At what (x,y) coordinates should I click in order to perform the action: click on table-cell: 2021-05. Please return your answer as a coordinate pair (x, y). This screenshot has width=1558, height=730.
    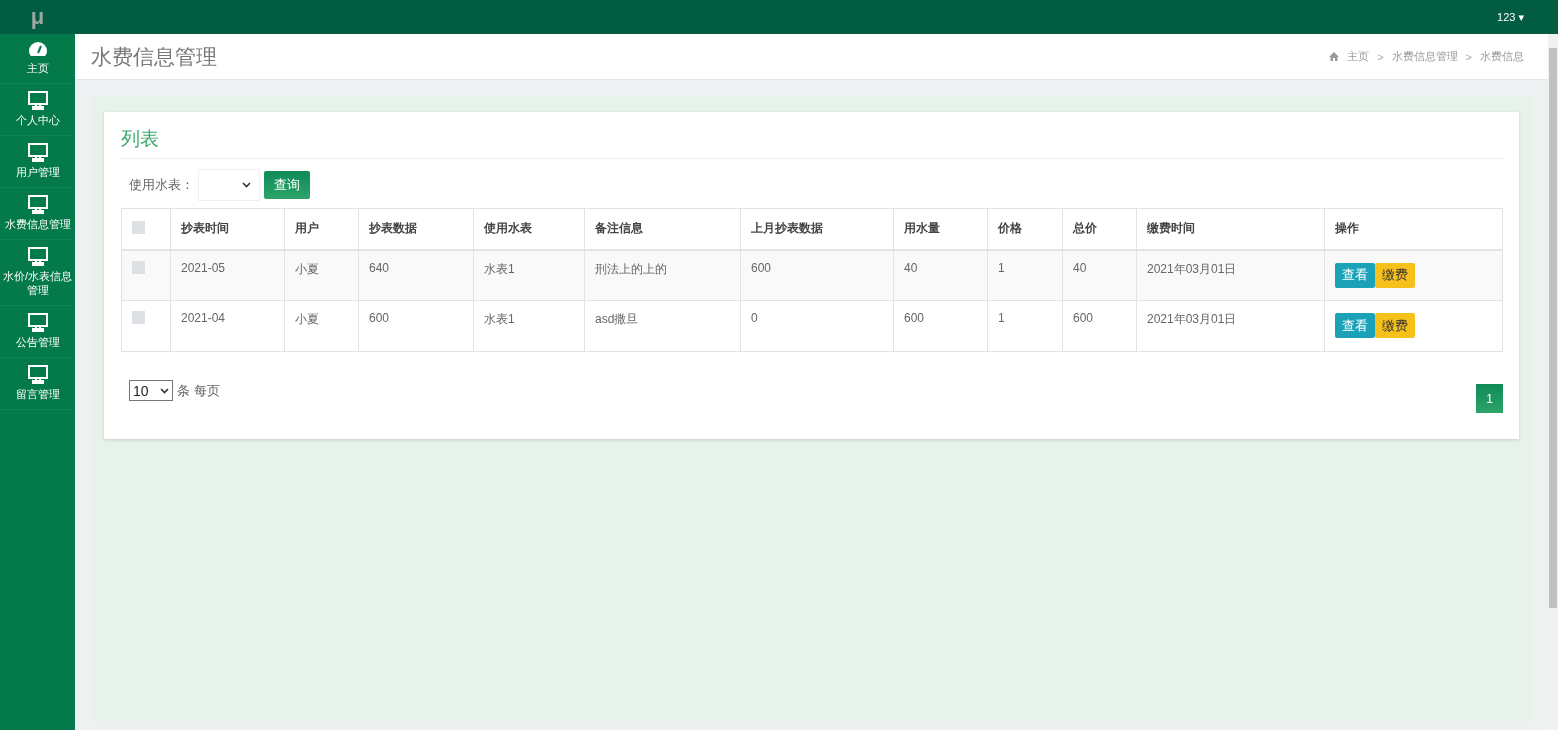
    Looking at the image, I should click on (227, 275).